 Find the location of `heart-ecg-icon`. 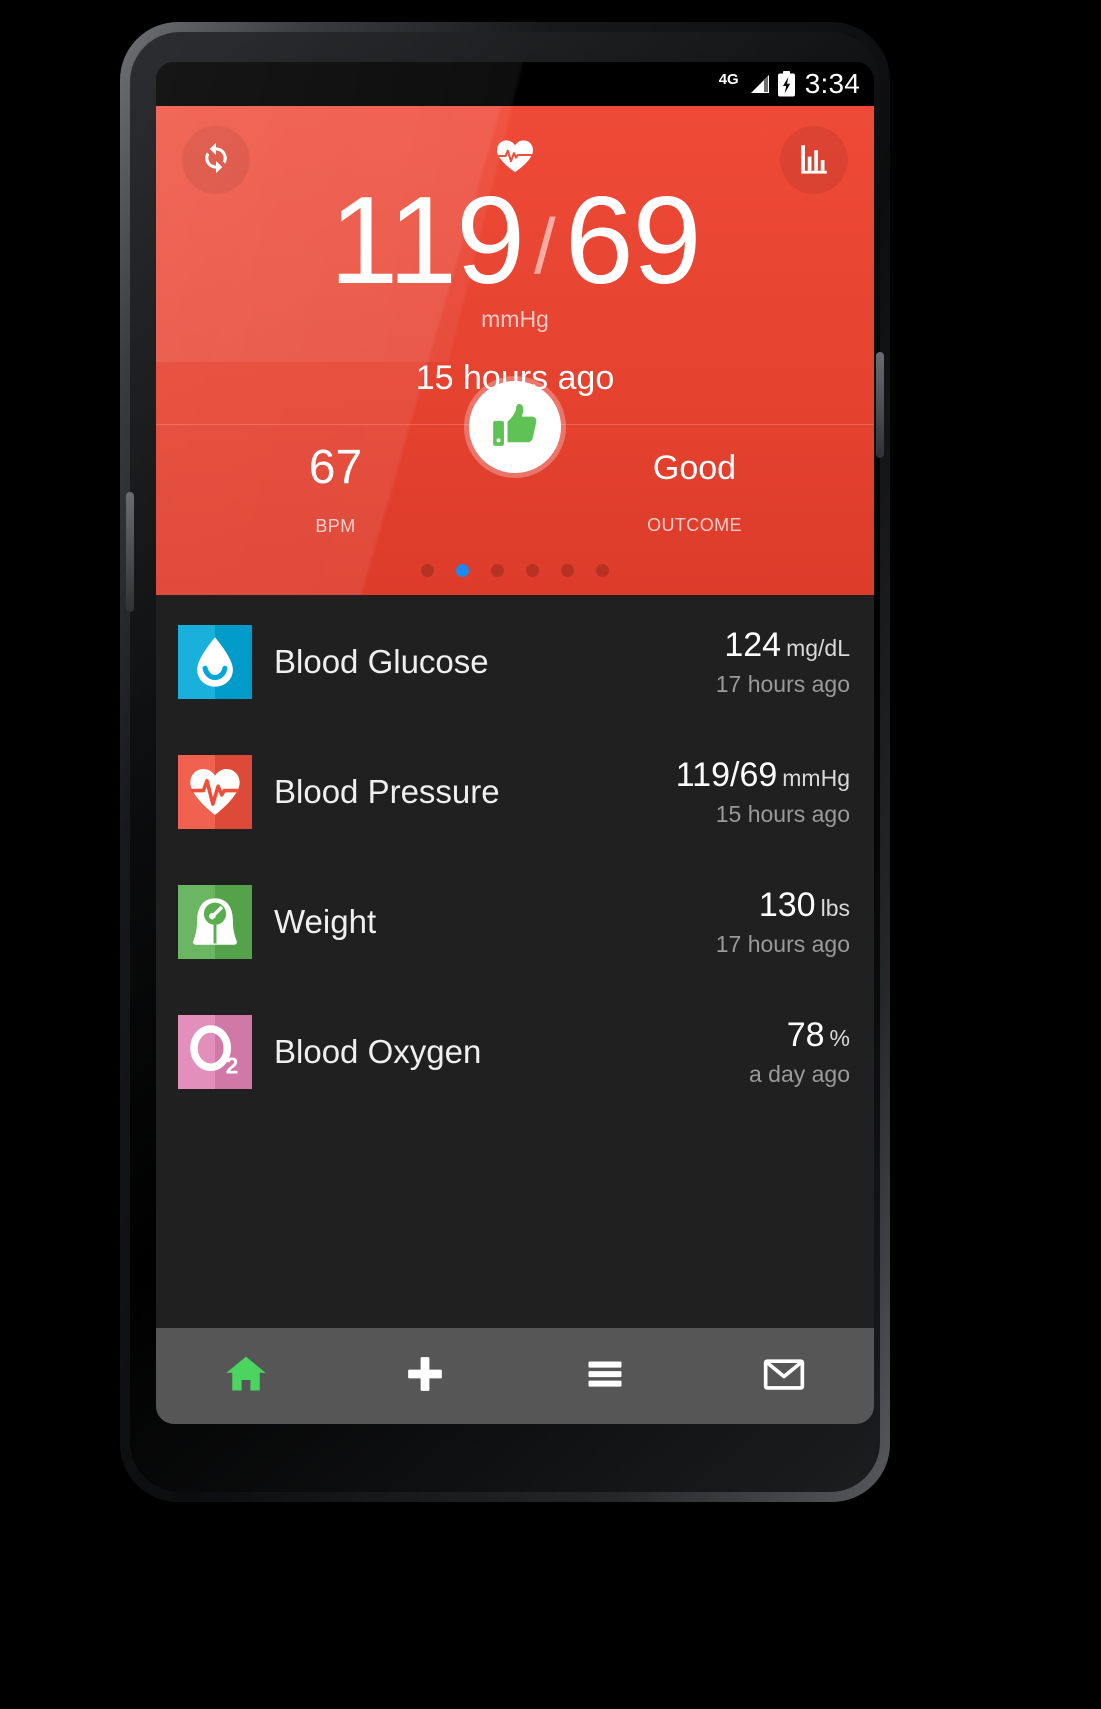

heart-ecg-icon is located at coordinates (215, 792).